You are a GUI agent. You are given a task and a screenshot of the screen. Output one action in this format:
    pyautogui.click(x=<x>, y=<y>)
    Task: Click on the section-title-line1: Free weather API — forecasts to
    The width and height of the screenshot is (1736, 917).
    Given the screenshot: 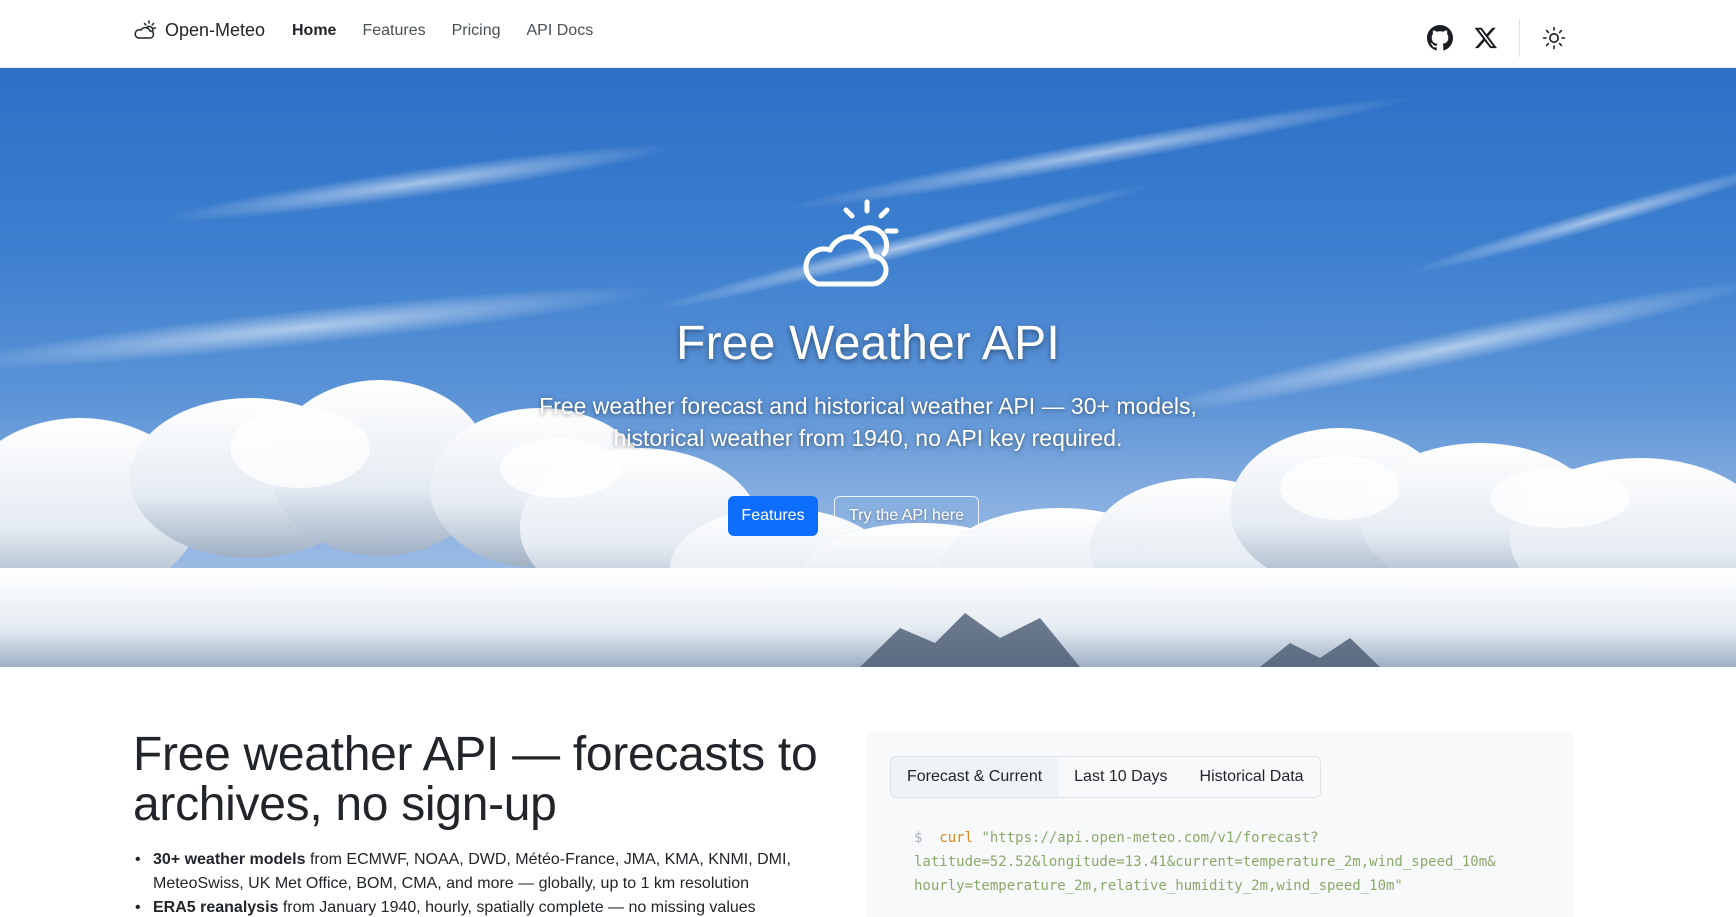 What is the action you would take?
    pyautogui.click(x=475, y=754)
    